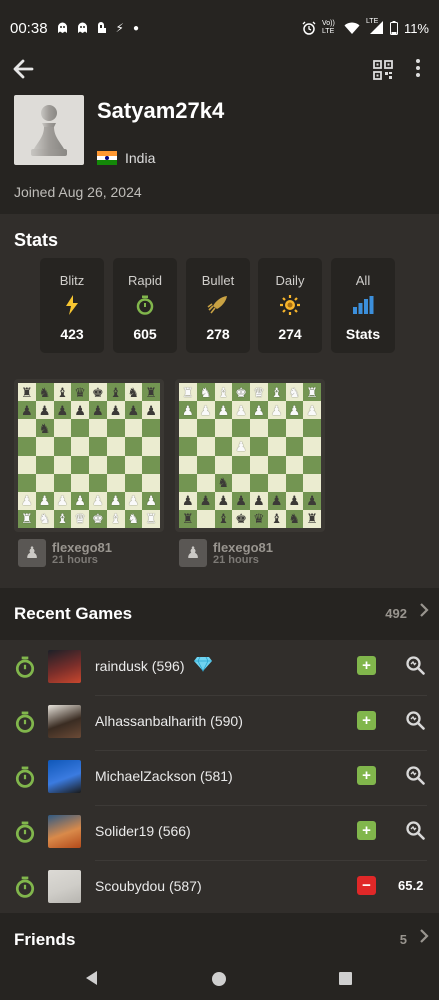  I want to click on stopwatch-icon, so click(25, 667).